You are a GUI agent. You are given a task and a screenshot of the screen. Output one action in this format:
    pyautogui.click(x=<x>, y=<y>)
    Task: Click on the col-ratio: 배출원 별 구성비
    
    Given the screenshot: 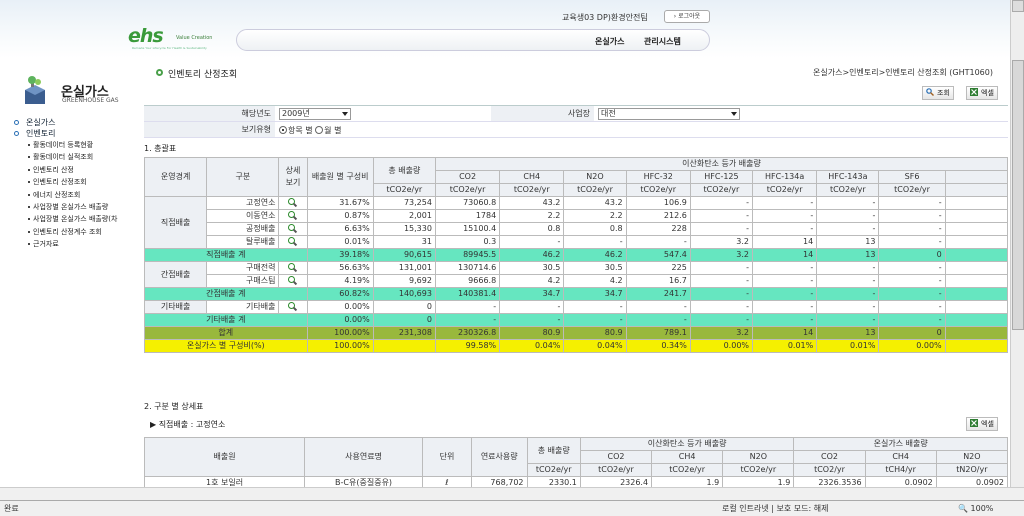 What is the action you would take?
    pyautogui.click(x=340, y=177)
    